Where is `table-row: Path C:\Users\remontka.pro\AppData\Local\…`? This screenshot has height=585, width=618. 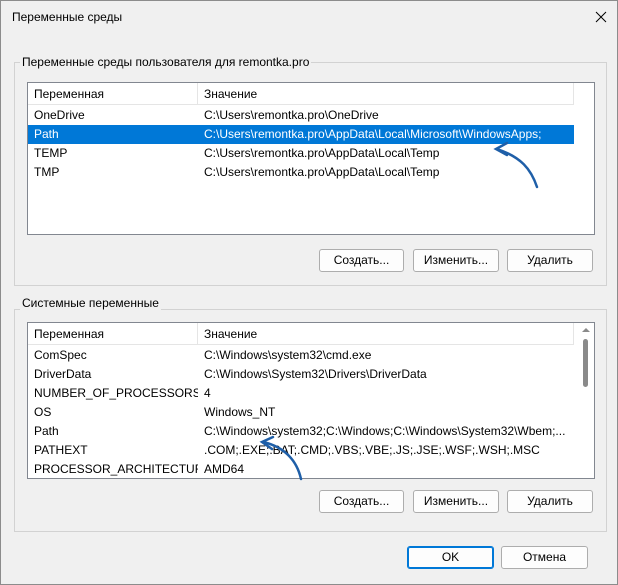
table-row: Path C:\Users\remontka.pro\AppData\Local\… is located at coordinates (301, 134).